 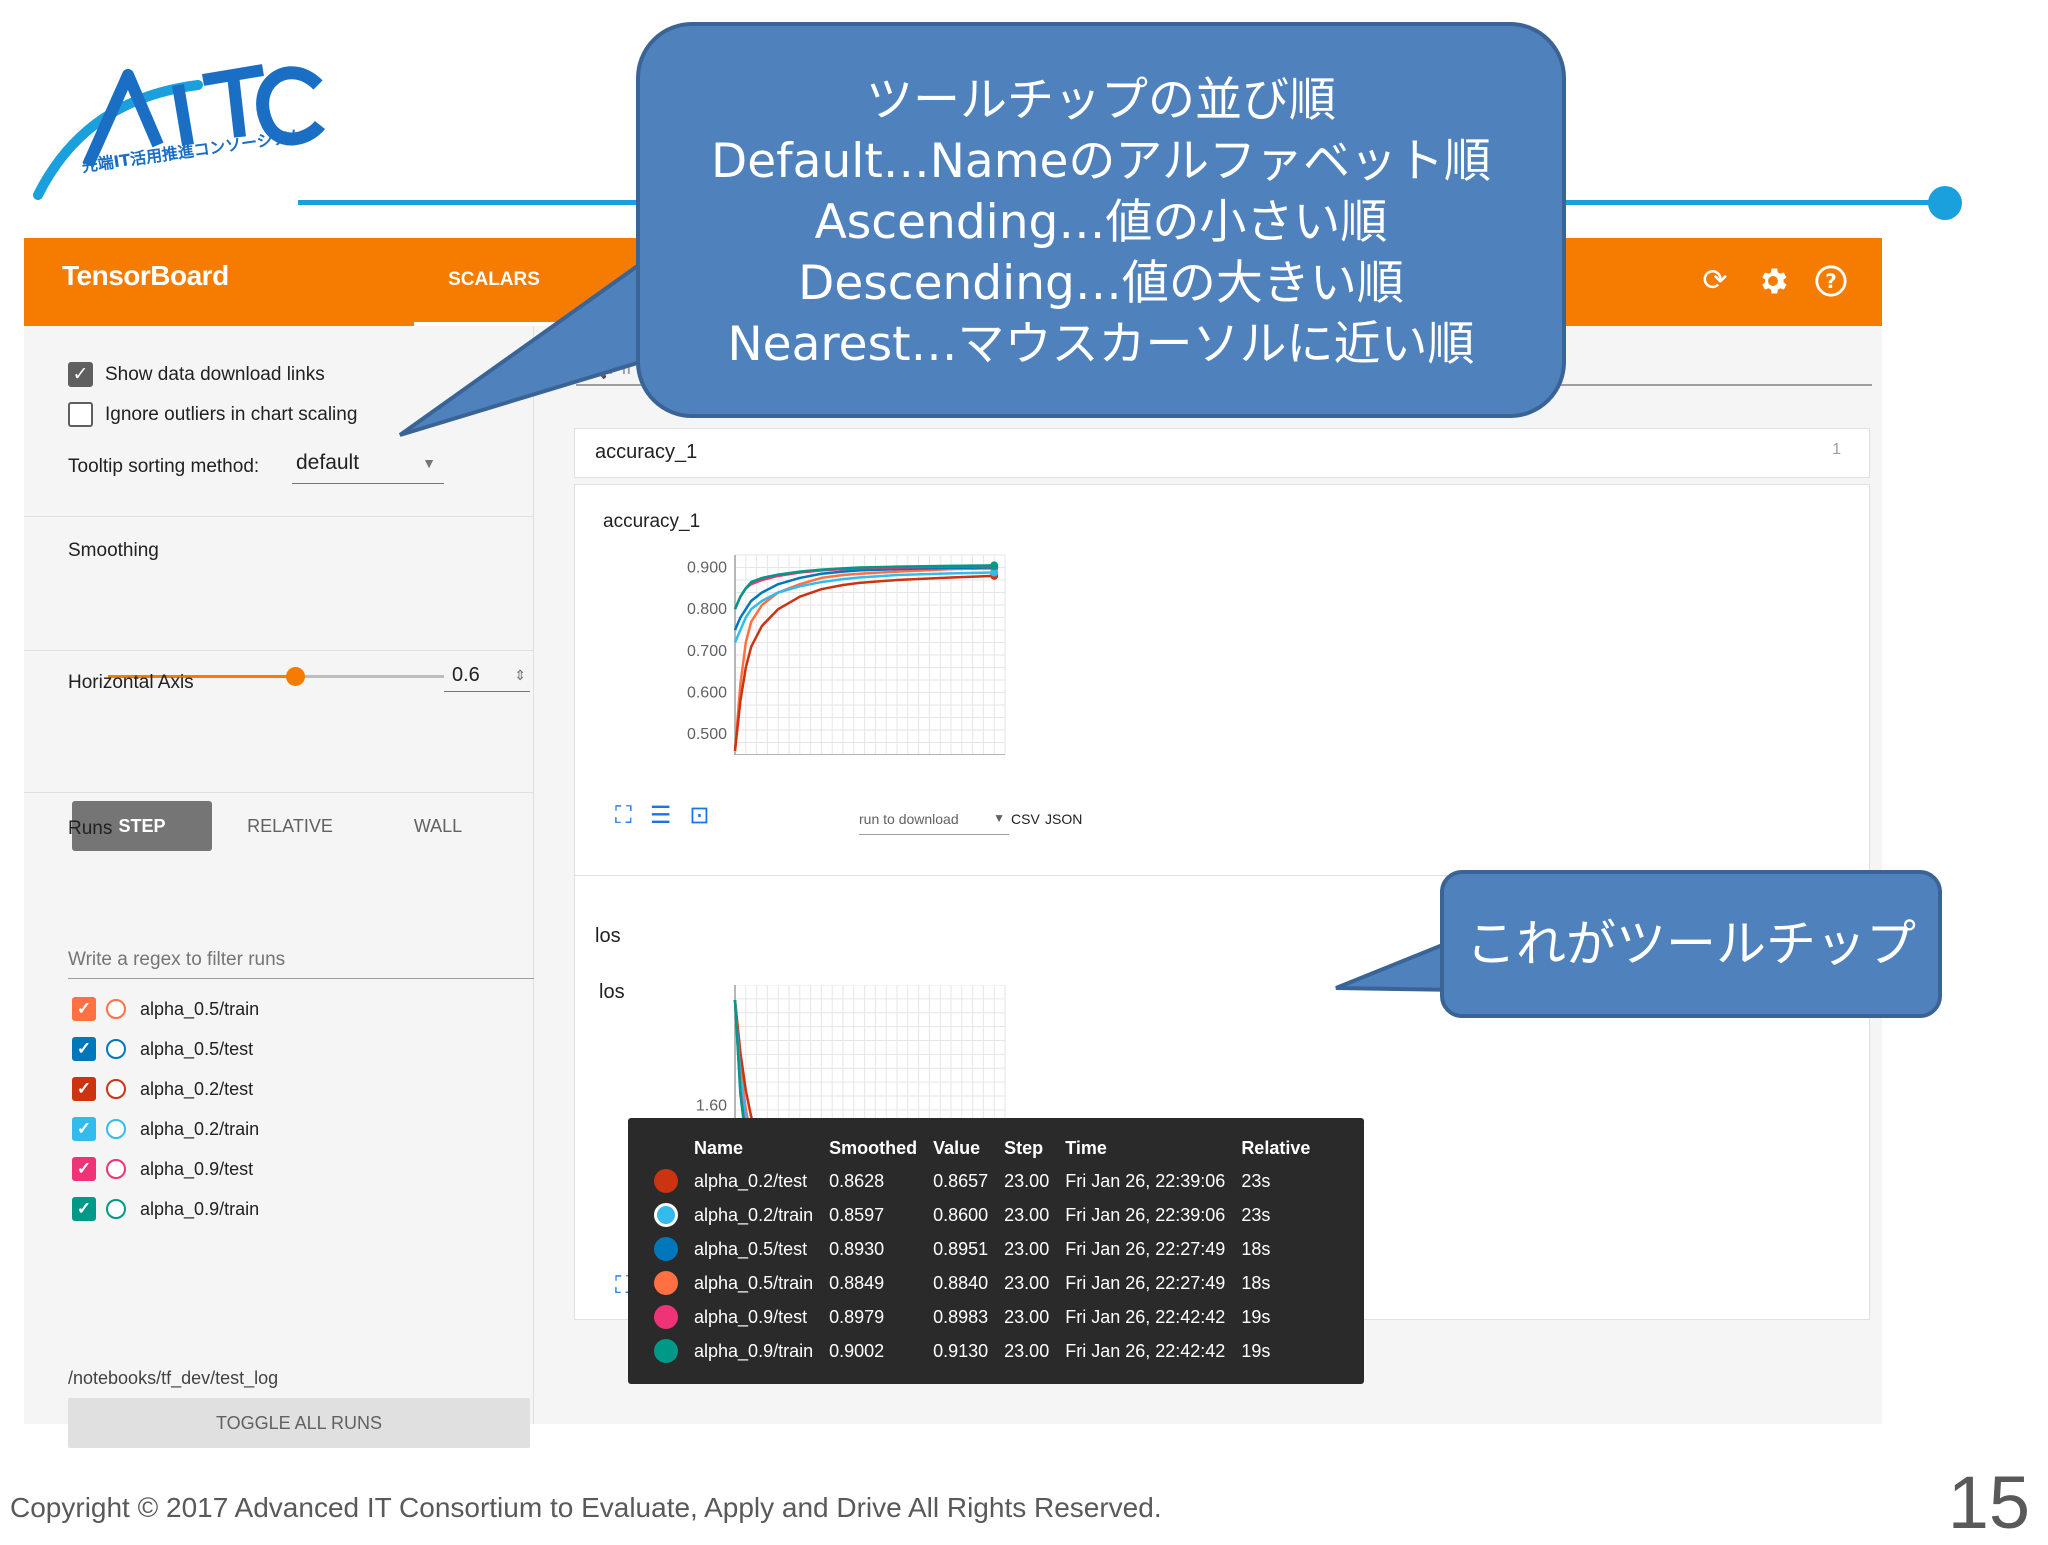 What do you see at coordinates (1101, 344) in the screenshot?
I see `callout-line: Nearest…マウスカーソルに近い順` at bounding box center [1101, 344].